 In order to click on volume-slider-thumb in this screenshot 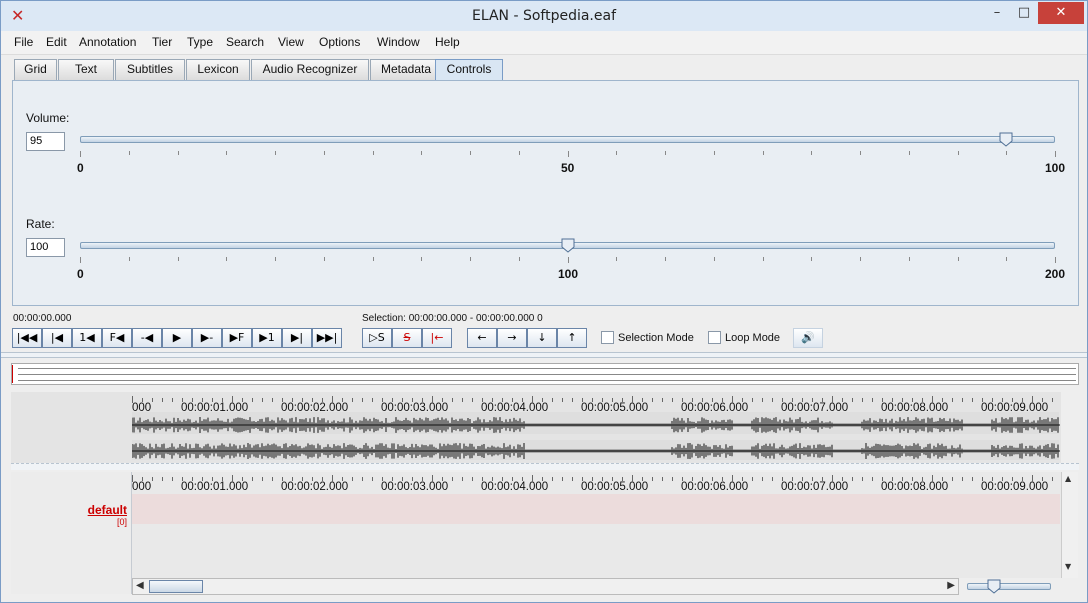, I will do `click(1006, 139)`.